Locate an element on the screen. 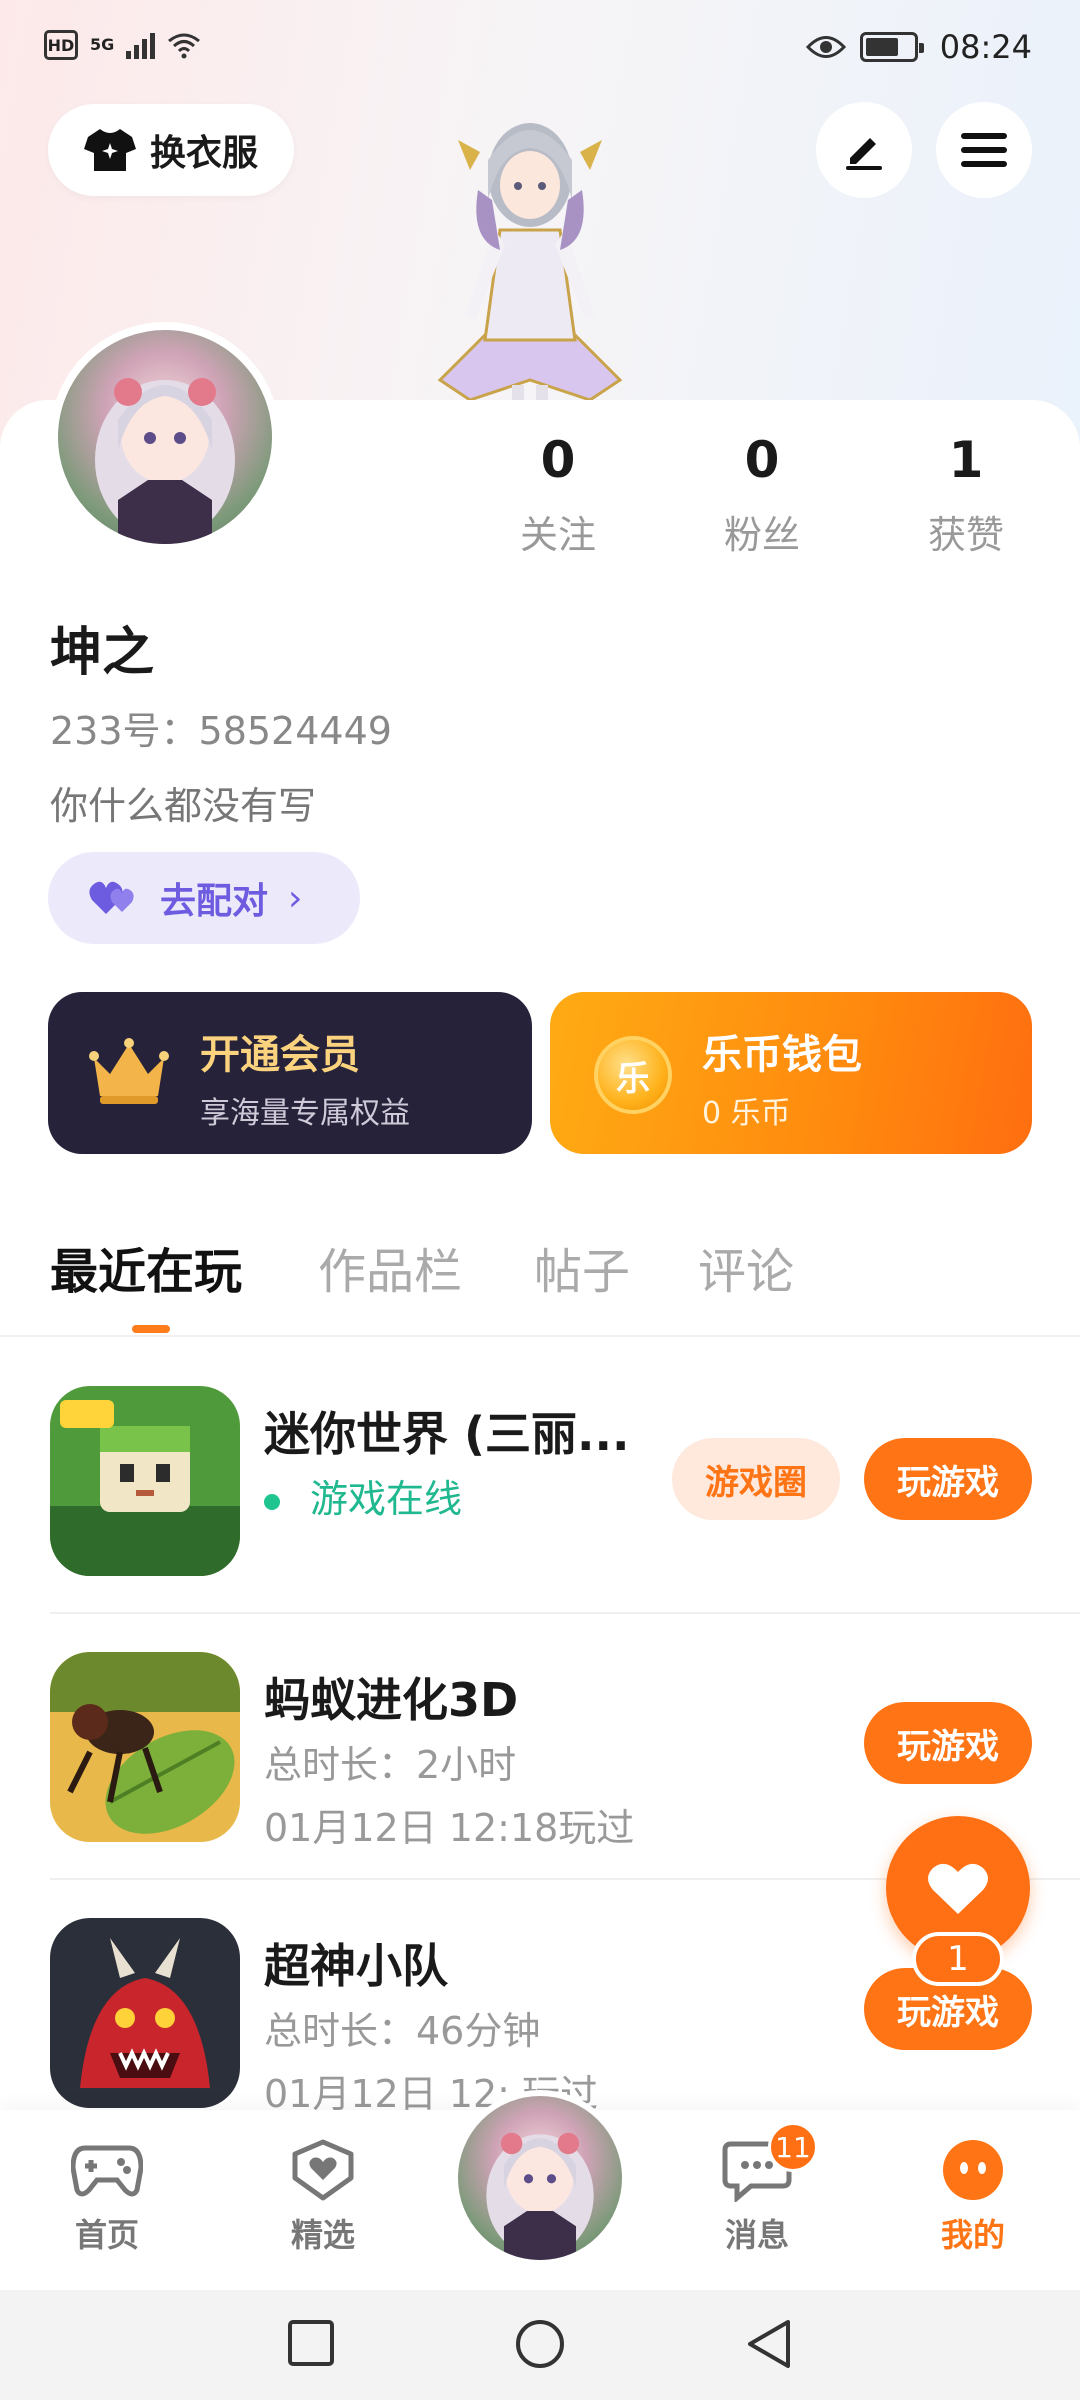  user-bio: 你什么都没有写 is located at coordinates (183, 806).